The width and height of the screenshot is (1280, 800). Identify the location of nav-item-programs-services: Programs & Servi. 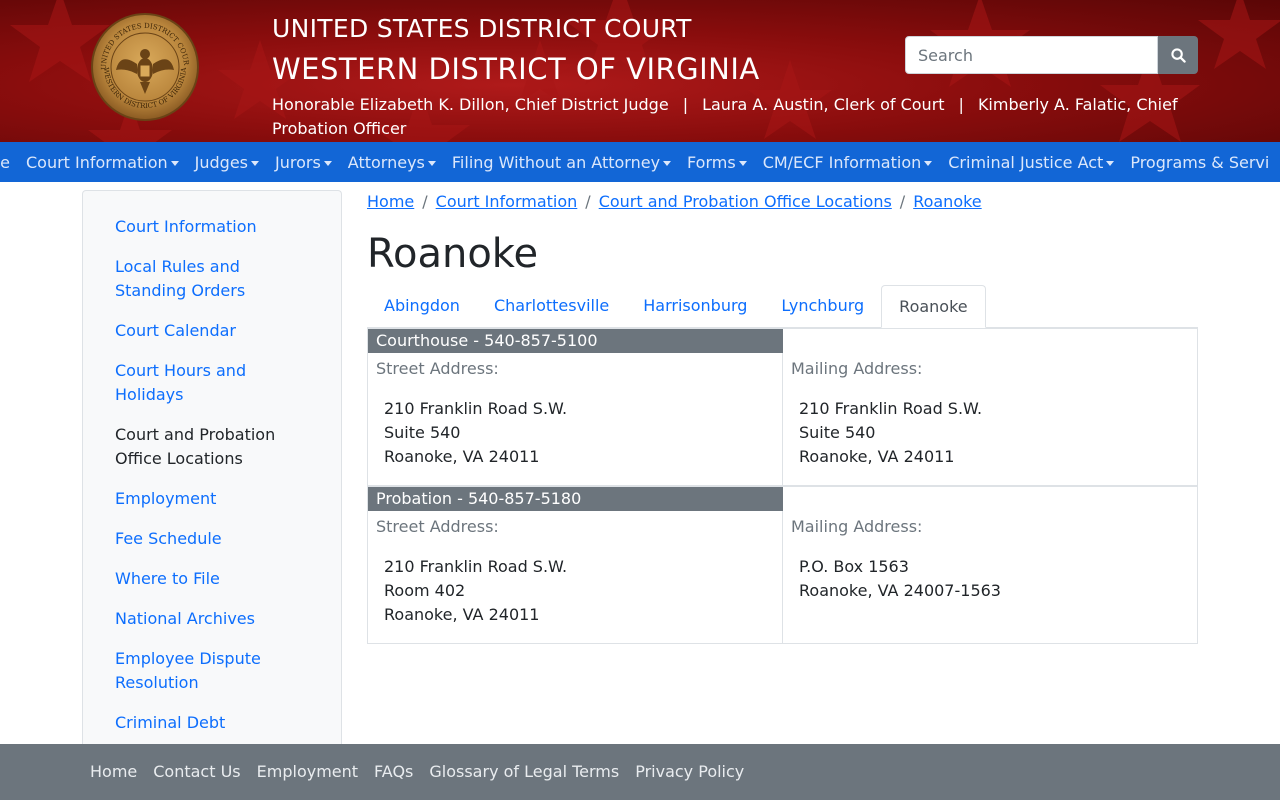
(1199, 162).